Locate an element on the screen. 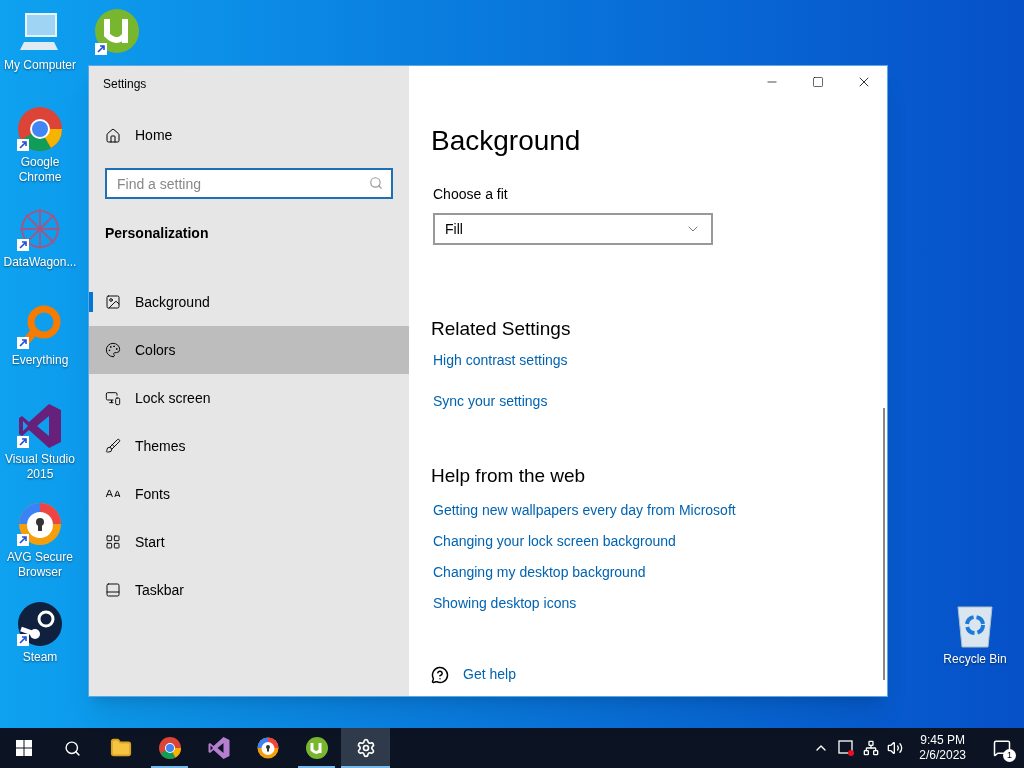 The image size is (1024, 768). maximize-icon is located at coordinates (818, 82).